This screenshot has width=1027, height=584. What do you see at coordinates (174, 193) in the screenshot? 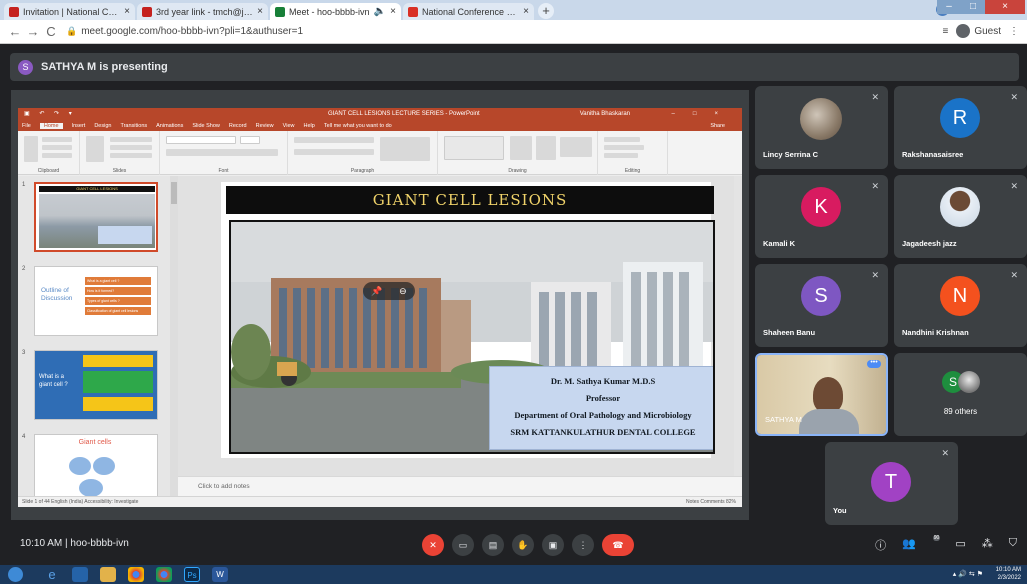
I see `scroll-thumb` at bounding box center [174, 193].